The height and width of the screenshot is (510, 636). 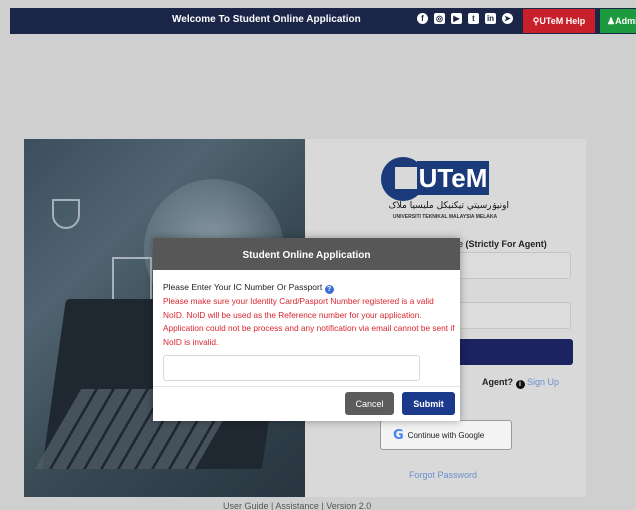 What do you see at coordinates (465, 18) in the screenshot?
I see `social-links: f ◎ ▶ t in ➤` at bounding box center [465, 18].